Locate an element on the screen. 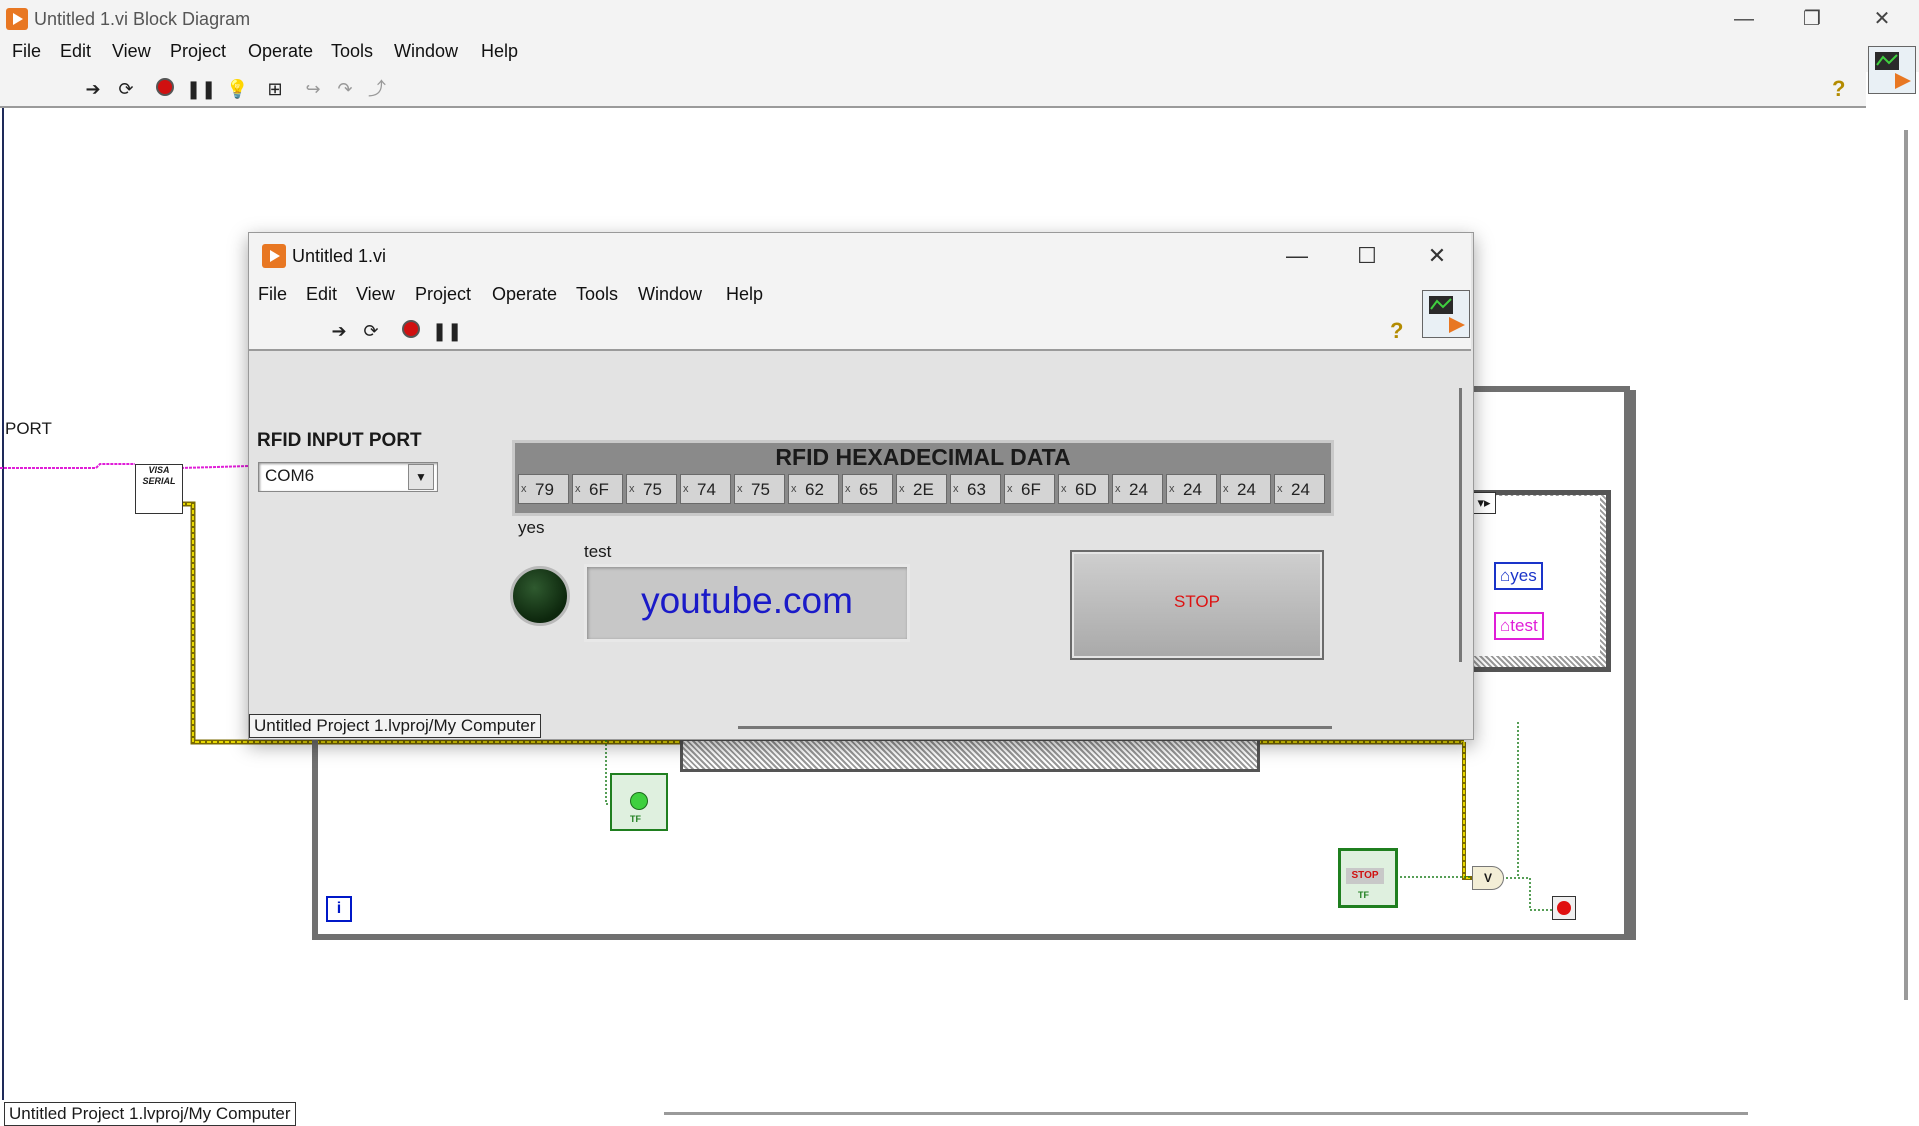 This screenshot has height=1126, width=1919. fp-vi-icon-graphic is located at coordinates (1447, 314).